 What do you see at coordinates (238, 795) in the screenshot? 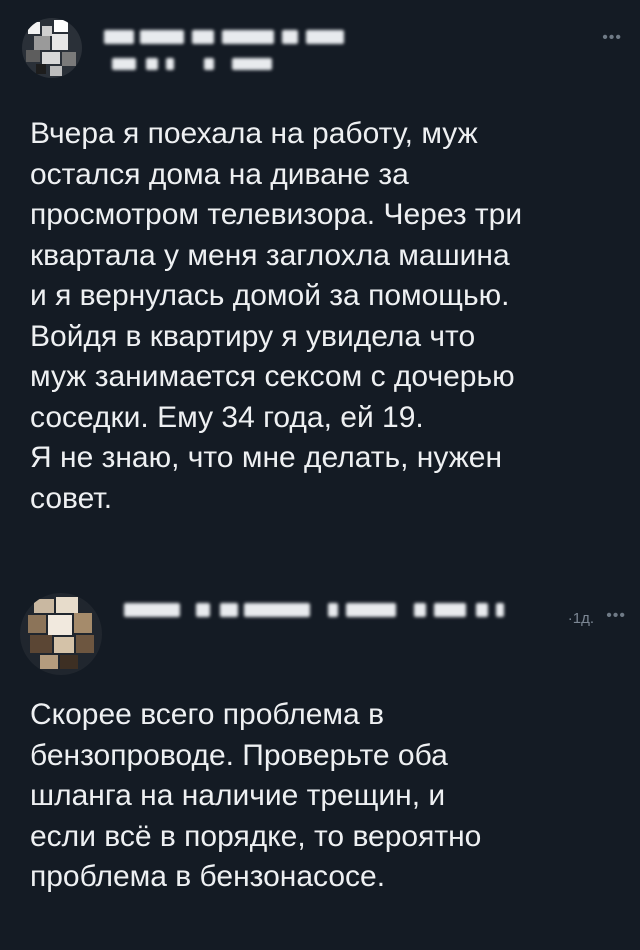
I see `post-text-line: шланга на наличие трещин, и` at bounding box center [238, 795].